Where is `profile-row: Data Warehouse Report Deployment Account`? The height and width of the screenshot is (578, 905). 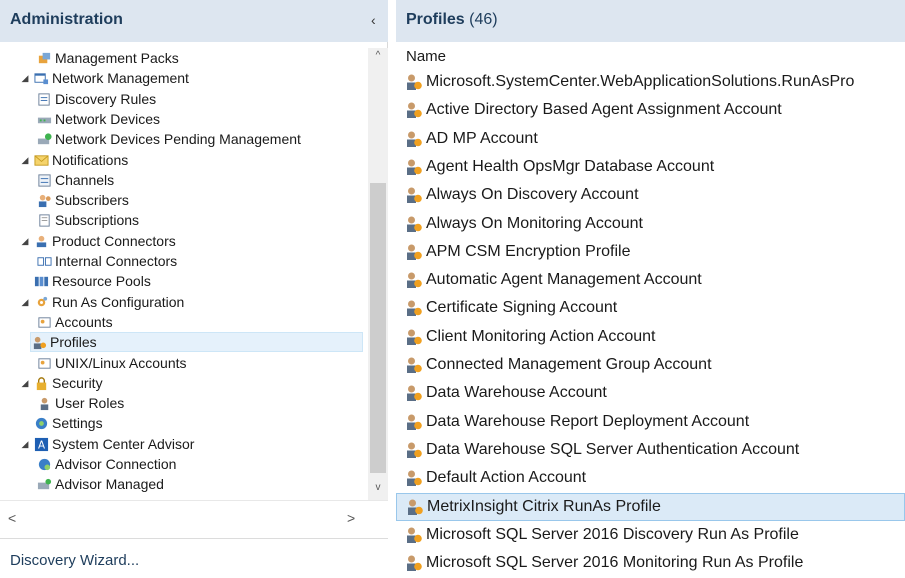 profile-row: Data Warehouse Report Deployment Account is located at coordinates (650, 422).